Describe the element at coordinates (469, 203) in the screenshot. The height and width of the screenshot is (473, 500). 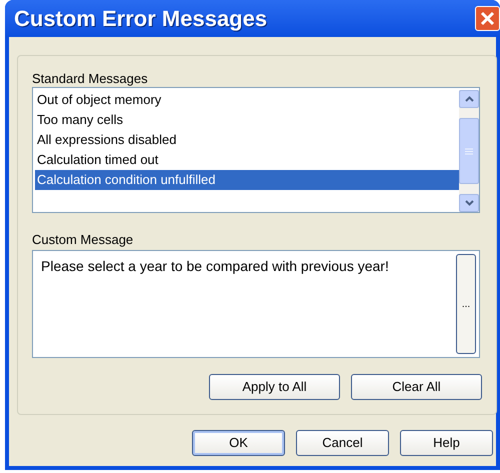
I see `scroll-down-button` at that location.